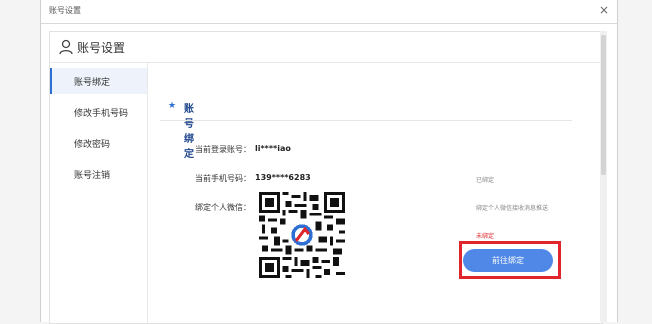 This screenshot has width=652, height=324. Describe the element at coordinates (603, 105) in the screenshot. I see `scrollbar-thumb` at that location.